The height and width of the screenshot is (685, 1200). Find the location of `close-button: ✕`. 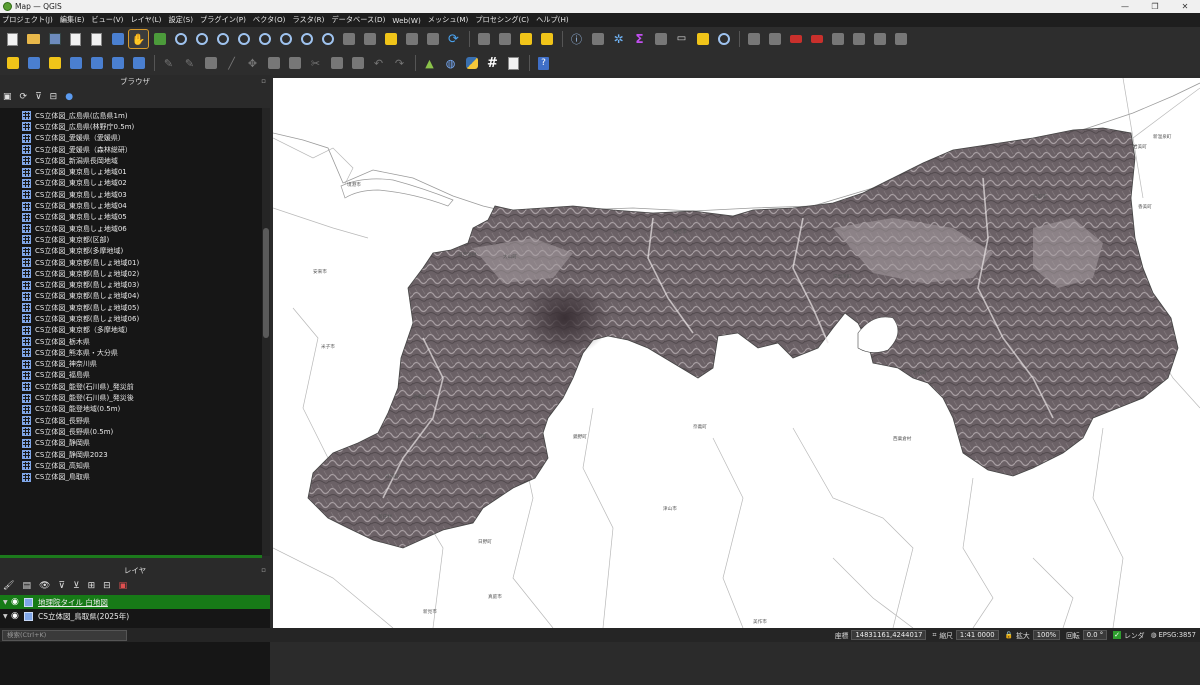

close-button: ✕ is located at coordinates (1185, 6).